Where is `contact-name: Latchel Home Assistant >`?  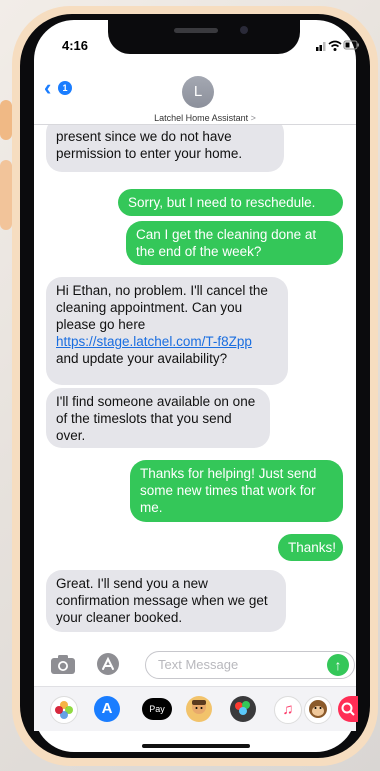
contact-name: Latchel Home Assistant > is located at coordinates (205, 118).